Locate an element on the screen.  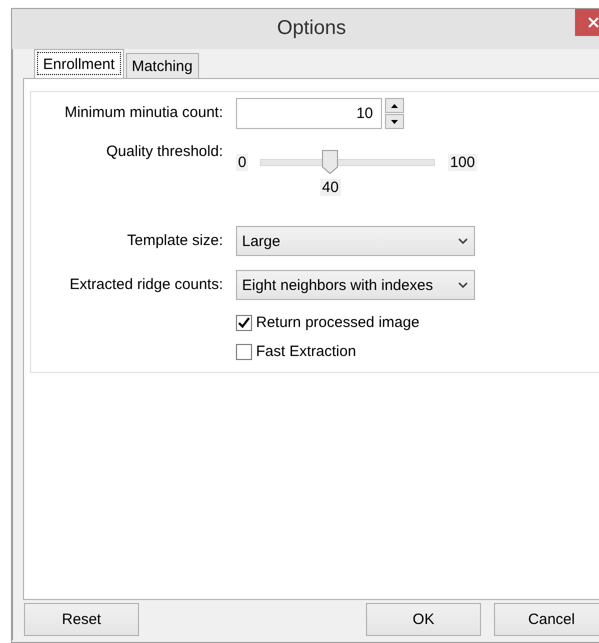
tab: Matching is located at coordinates (162, 65).